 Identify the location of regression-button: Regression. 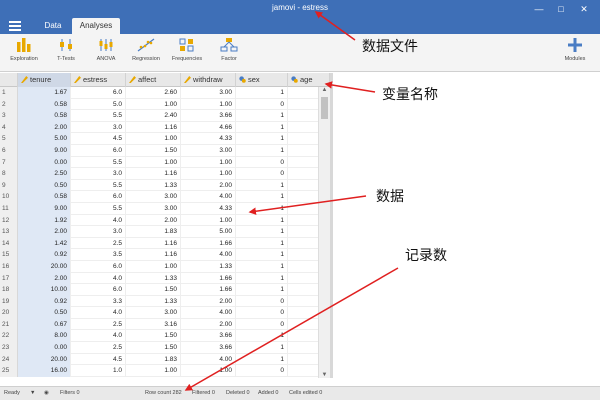
(146, 53).